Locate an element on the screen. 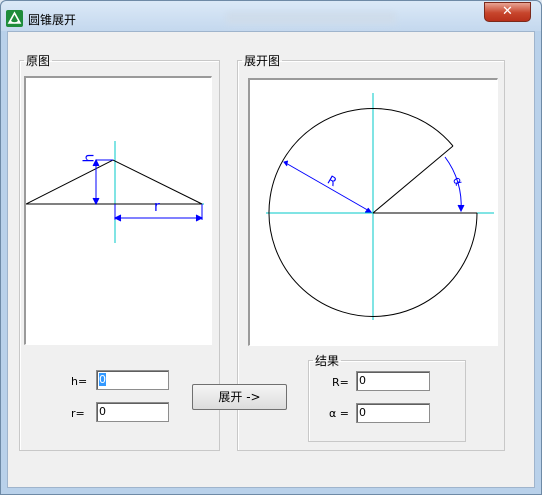 The width and height of the screenshot is (542, 495). development-label: 展开图 is located at coordinates (262, 61).